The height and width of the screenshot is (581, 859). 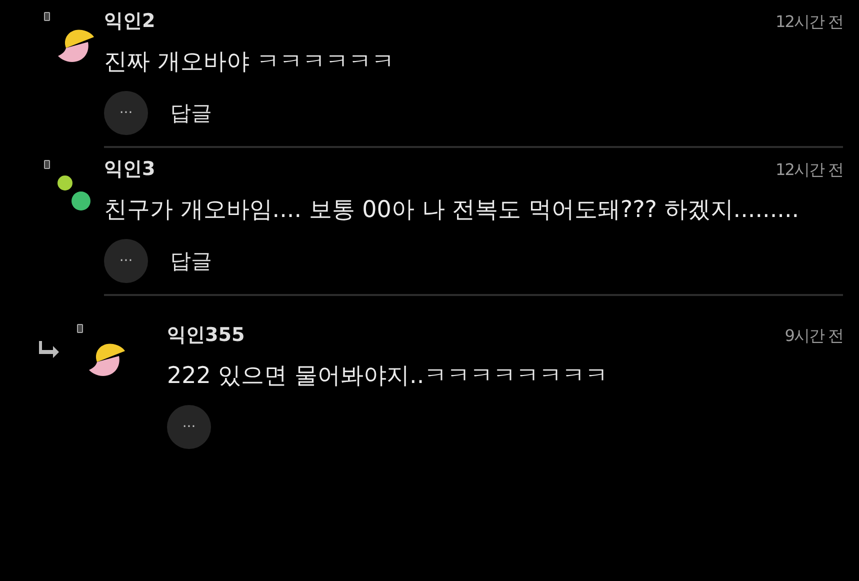 What do you see at coordinates (130, 169) in the screenshot?
I see `author-name: 익인3` at bounding box center [130, 169].